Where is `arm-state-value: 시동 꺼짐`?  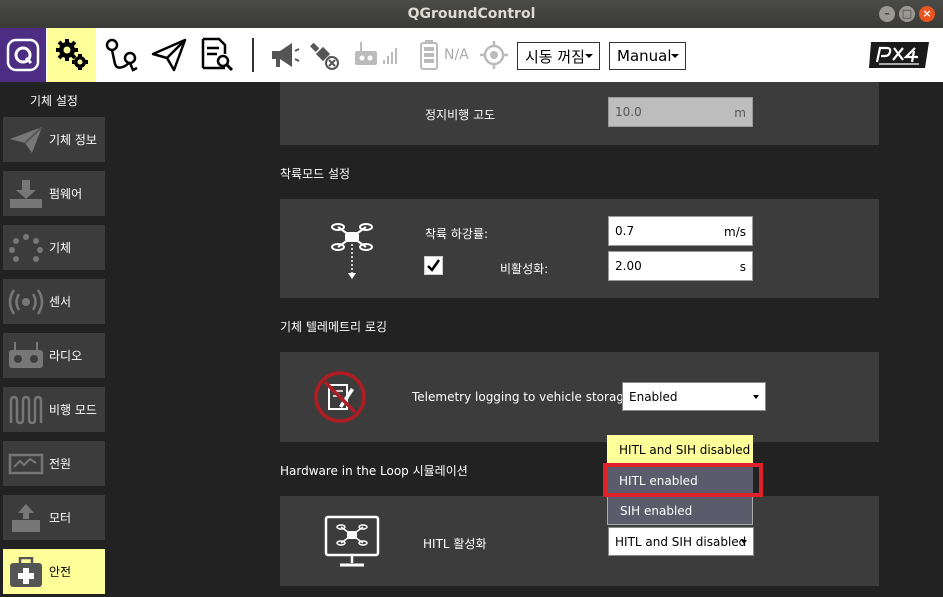
arm-state-value: 시동 꺼짐 is located at coordinates (555, 56).